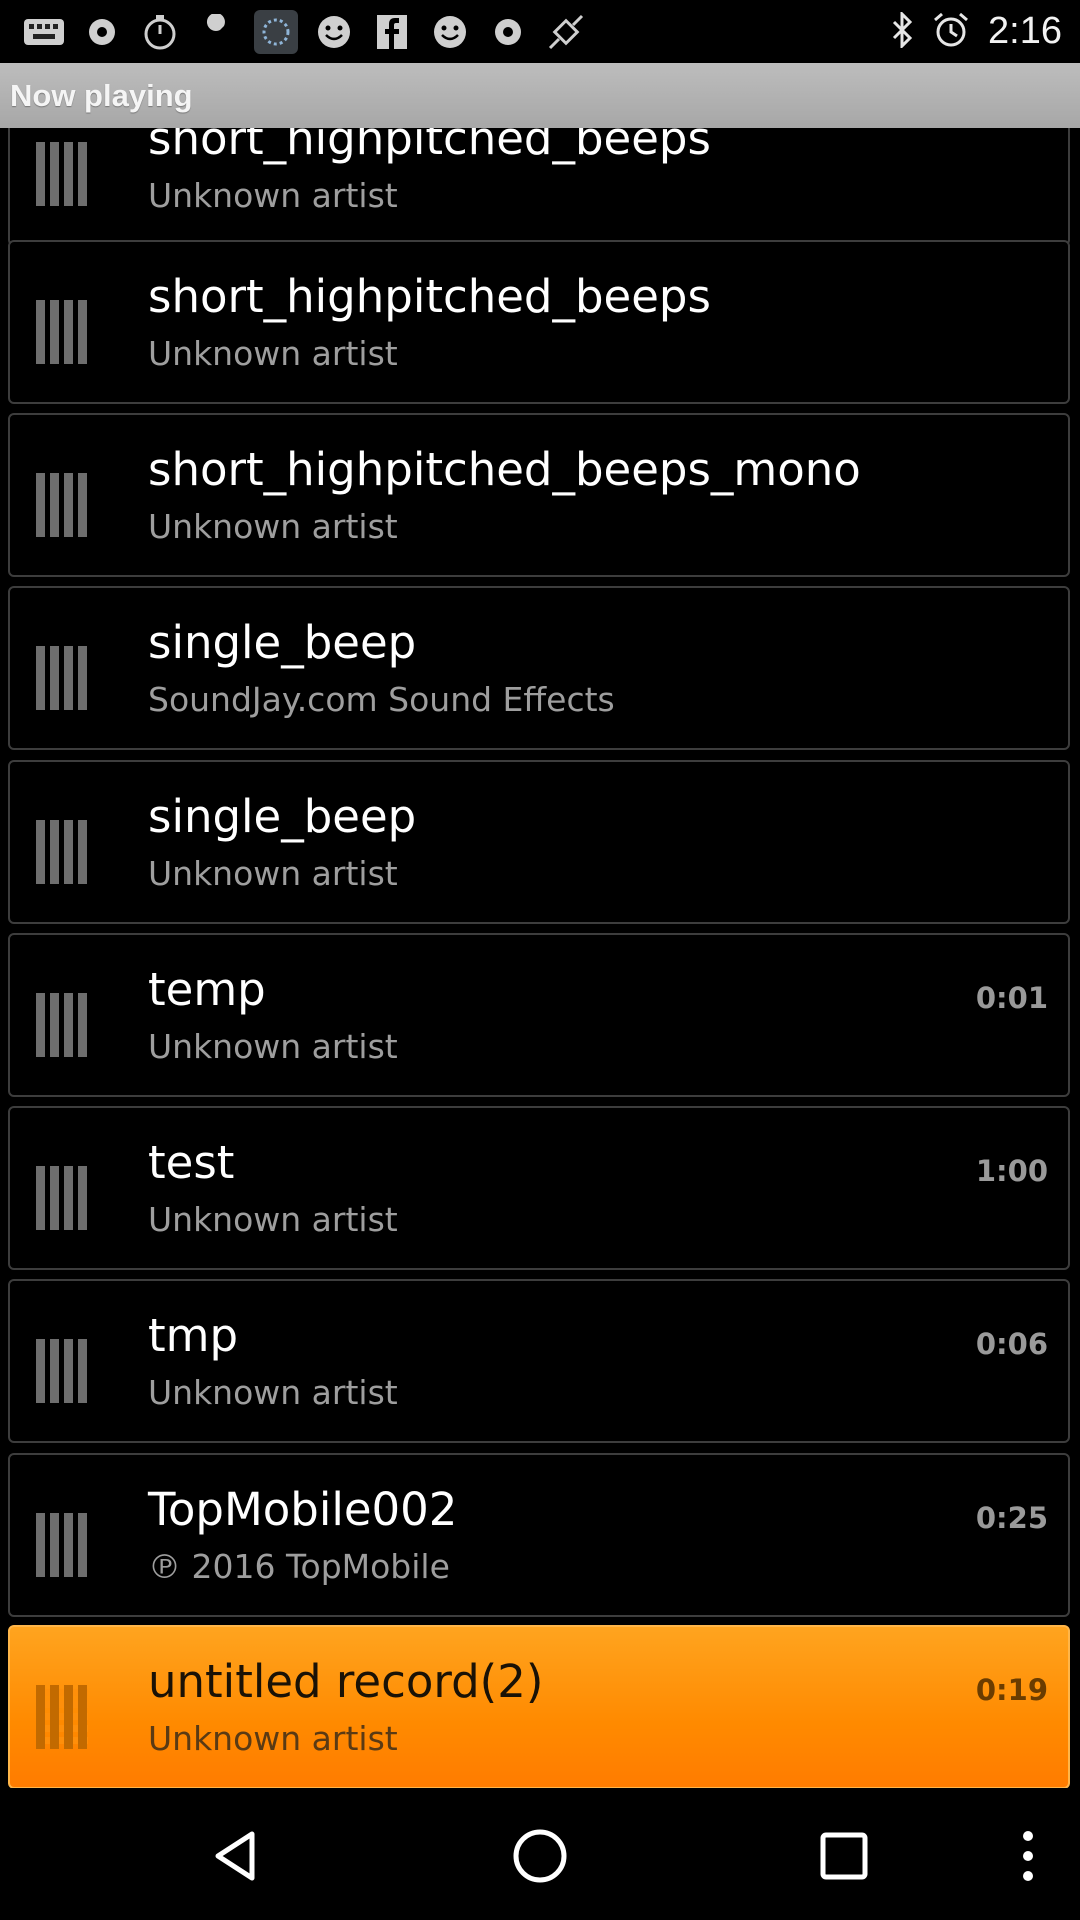  I want to click on back-button, so click(236, 1856).